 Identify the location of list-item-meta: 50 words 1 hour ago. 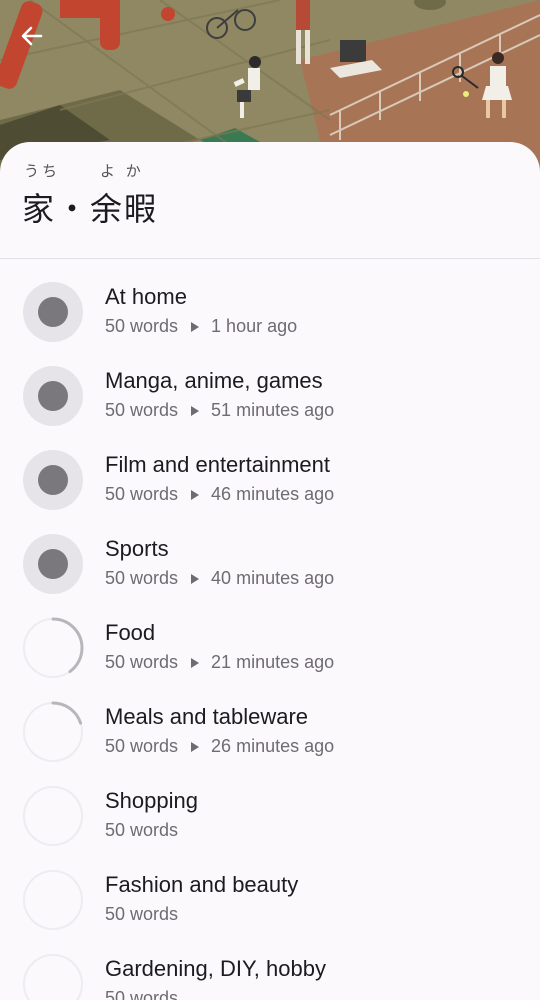
(201, 326).